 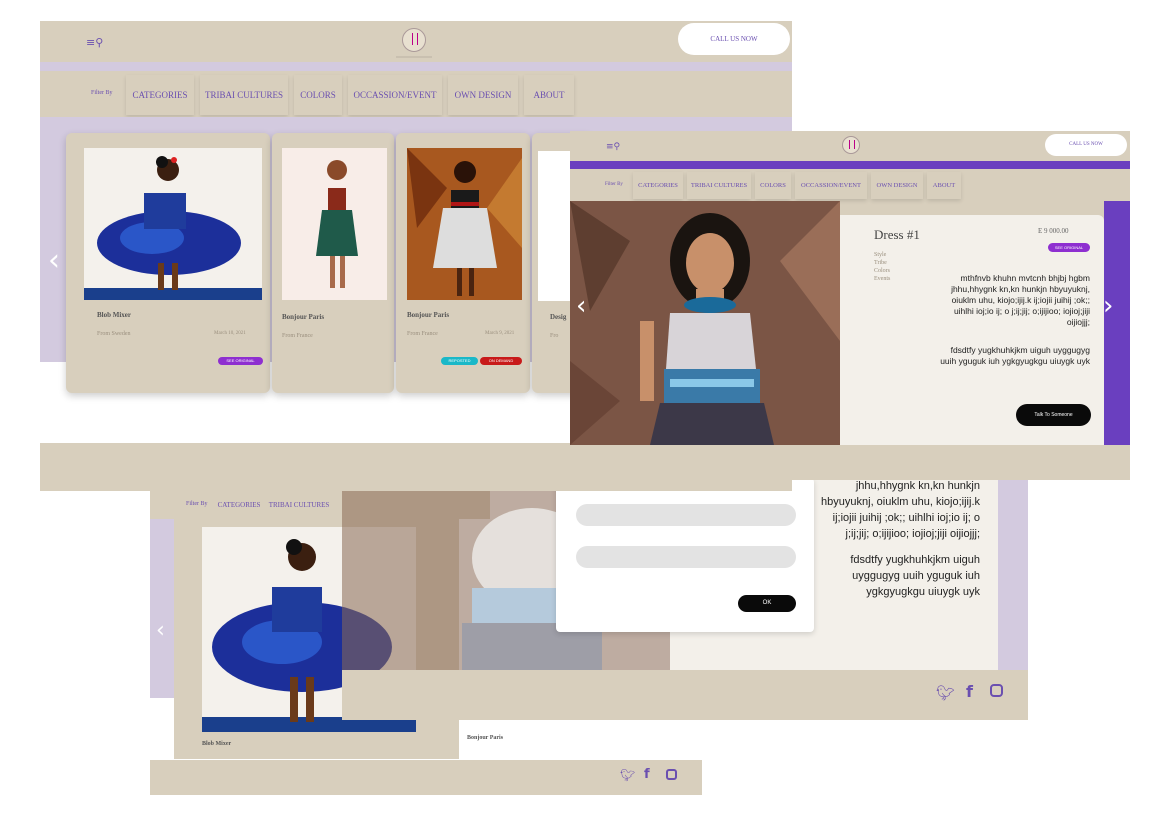 What do you see at coordinates (416, 66) in the screenshot?
I see `lavender-band` at bounding box center [416, 66].